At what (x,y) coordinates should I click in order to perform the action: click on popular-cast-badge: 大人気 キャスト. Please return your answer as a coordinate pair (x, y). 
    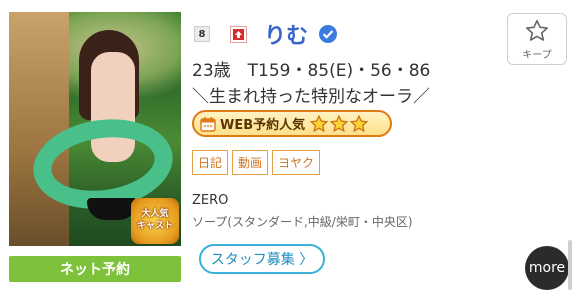
    Looking at the image, I should click on (155, 221).